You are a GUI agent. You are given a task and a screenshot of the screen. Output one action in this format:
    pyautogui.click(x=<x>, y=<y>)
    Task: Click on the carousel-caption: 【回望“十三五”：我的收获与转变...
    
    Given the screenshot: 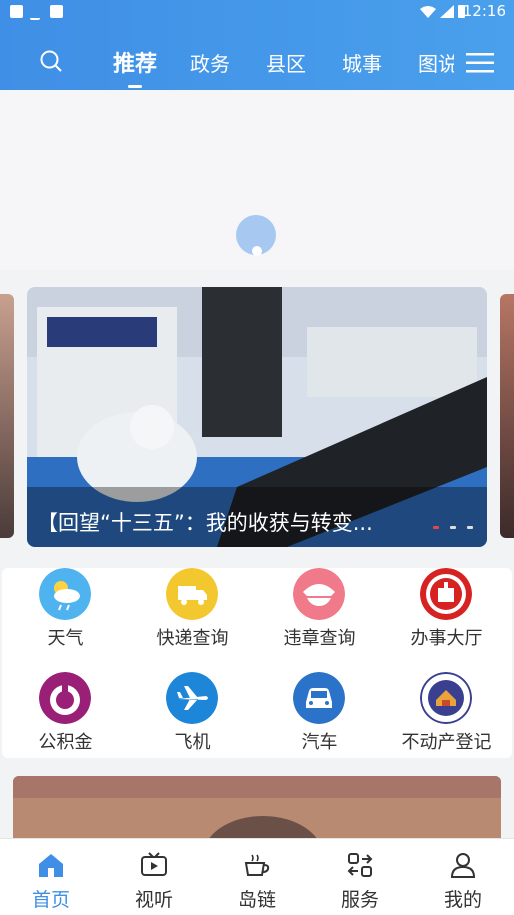 What is the action you would take?
    pyautogui.click(x=205, y=523)
    